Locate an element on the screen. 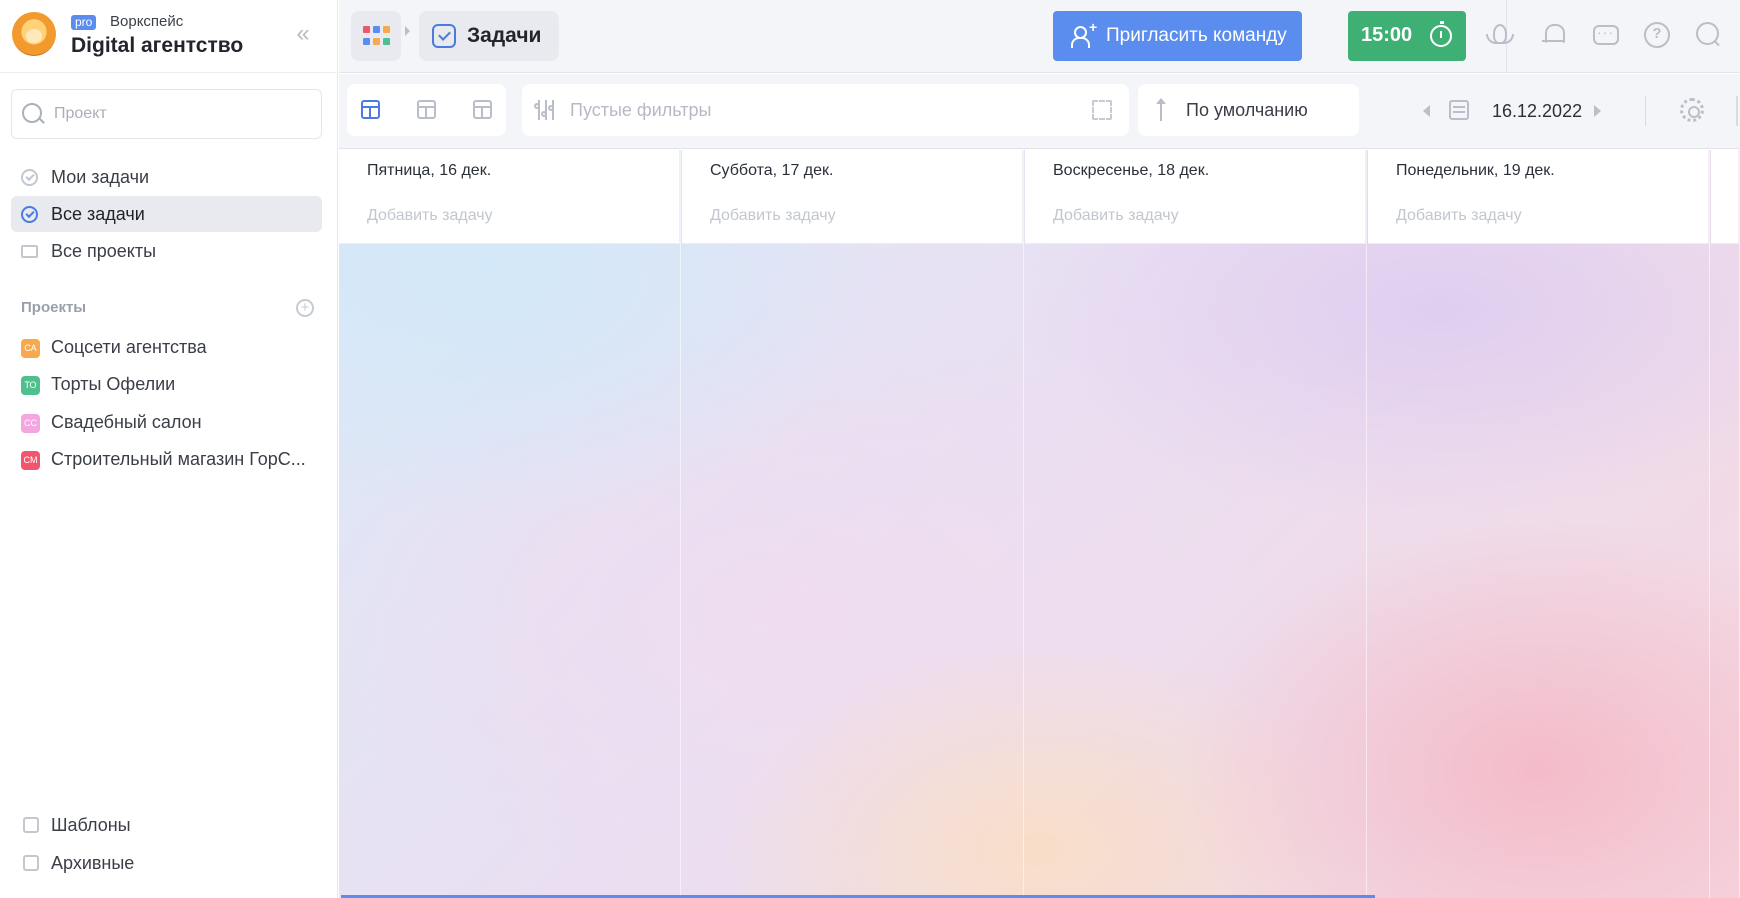  page-title: Задачи is located at coordinates (504, 35).